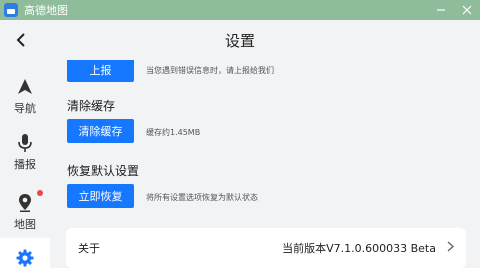  I want to click on sidebar-item-label: 播报, so click(25, 164).